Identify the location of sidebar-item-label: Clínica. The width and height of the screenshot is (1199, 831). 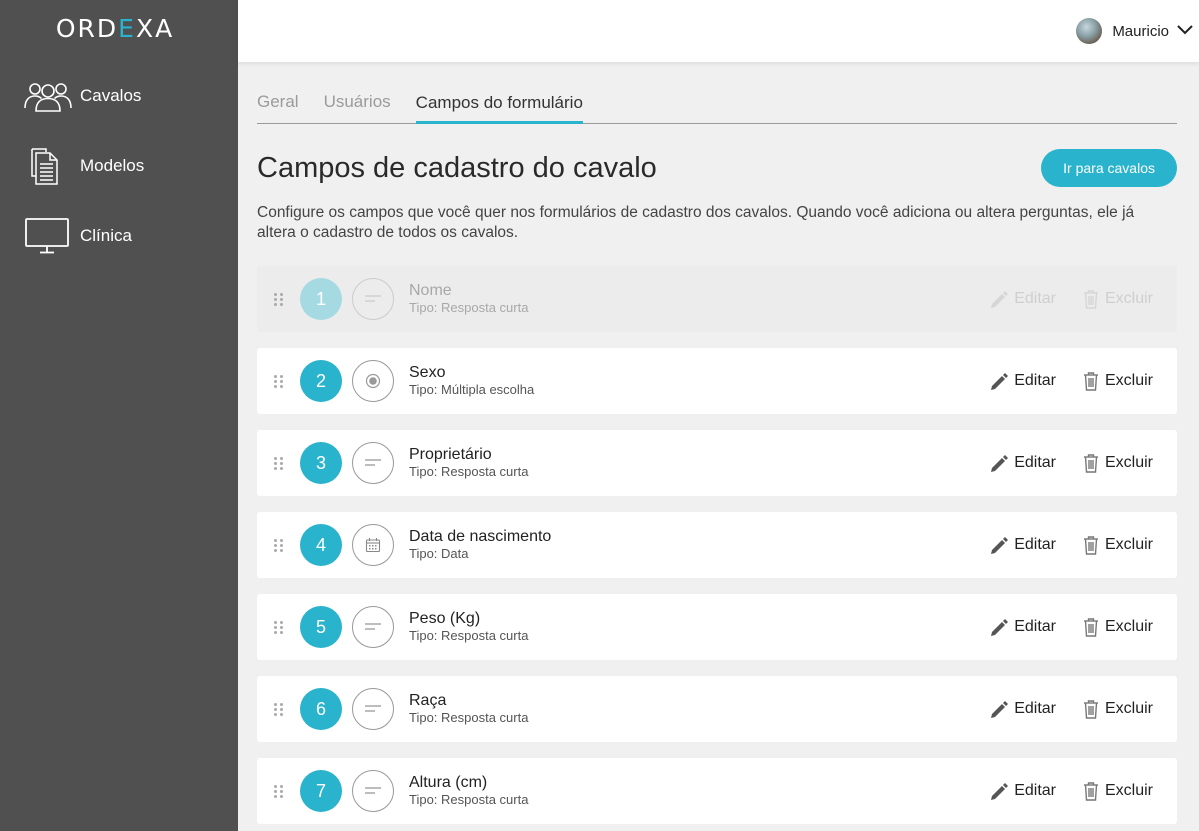
(106, 235).